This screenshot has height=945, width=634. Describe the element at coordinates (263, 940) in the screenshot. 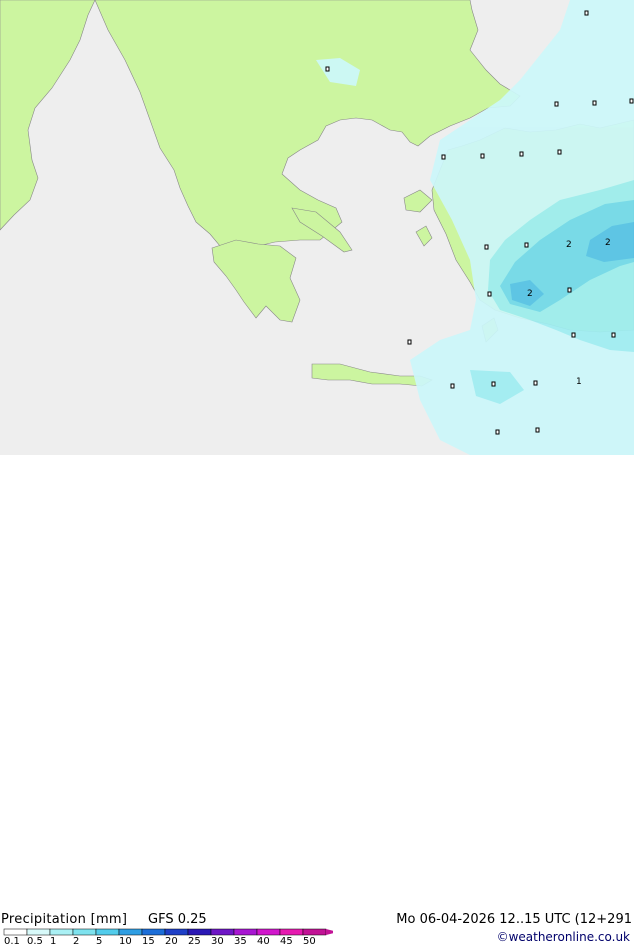

I see `legend-tick-label: 40` at that location.